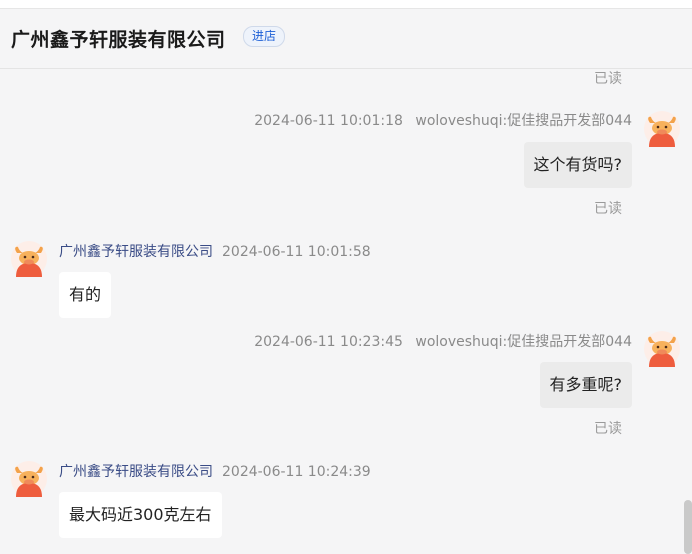 The width and height of the screenshot is (692, 554). Describe the element at coordinates (215, 251) in the screenshot. I see `message-meta: 广州鑫予轩服装有限公司 2024-06-11 10:01:58` at that location.